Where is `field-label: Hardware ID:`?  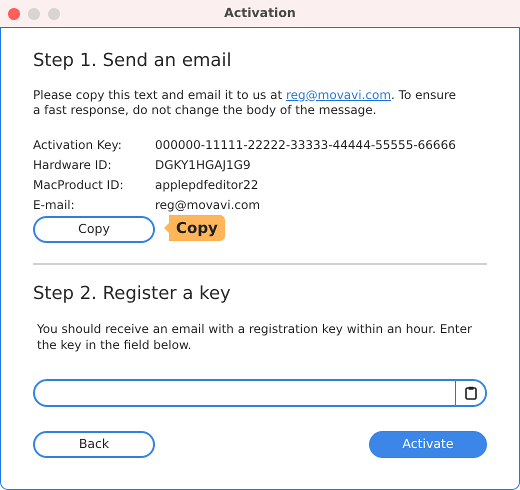
field-label: Hardware ID: is located at coordinates (73, 164).